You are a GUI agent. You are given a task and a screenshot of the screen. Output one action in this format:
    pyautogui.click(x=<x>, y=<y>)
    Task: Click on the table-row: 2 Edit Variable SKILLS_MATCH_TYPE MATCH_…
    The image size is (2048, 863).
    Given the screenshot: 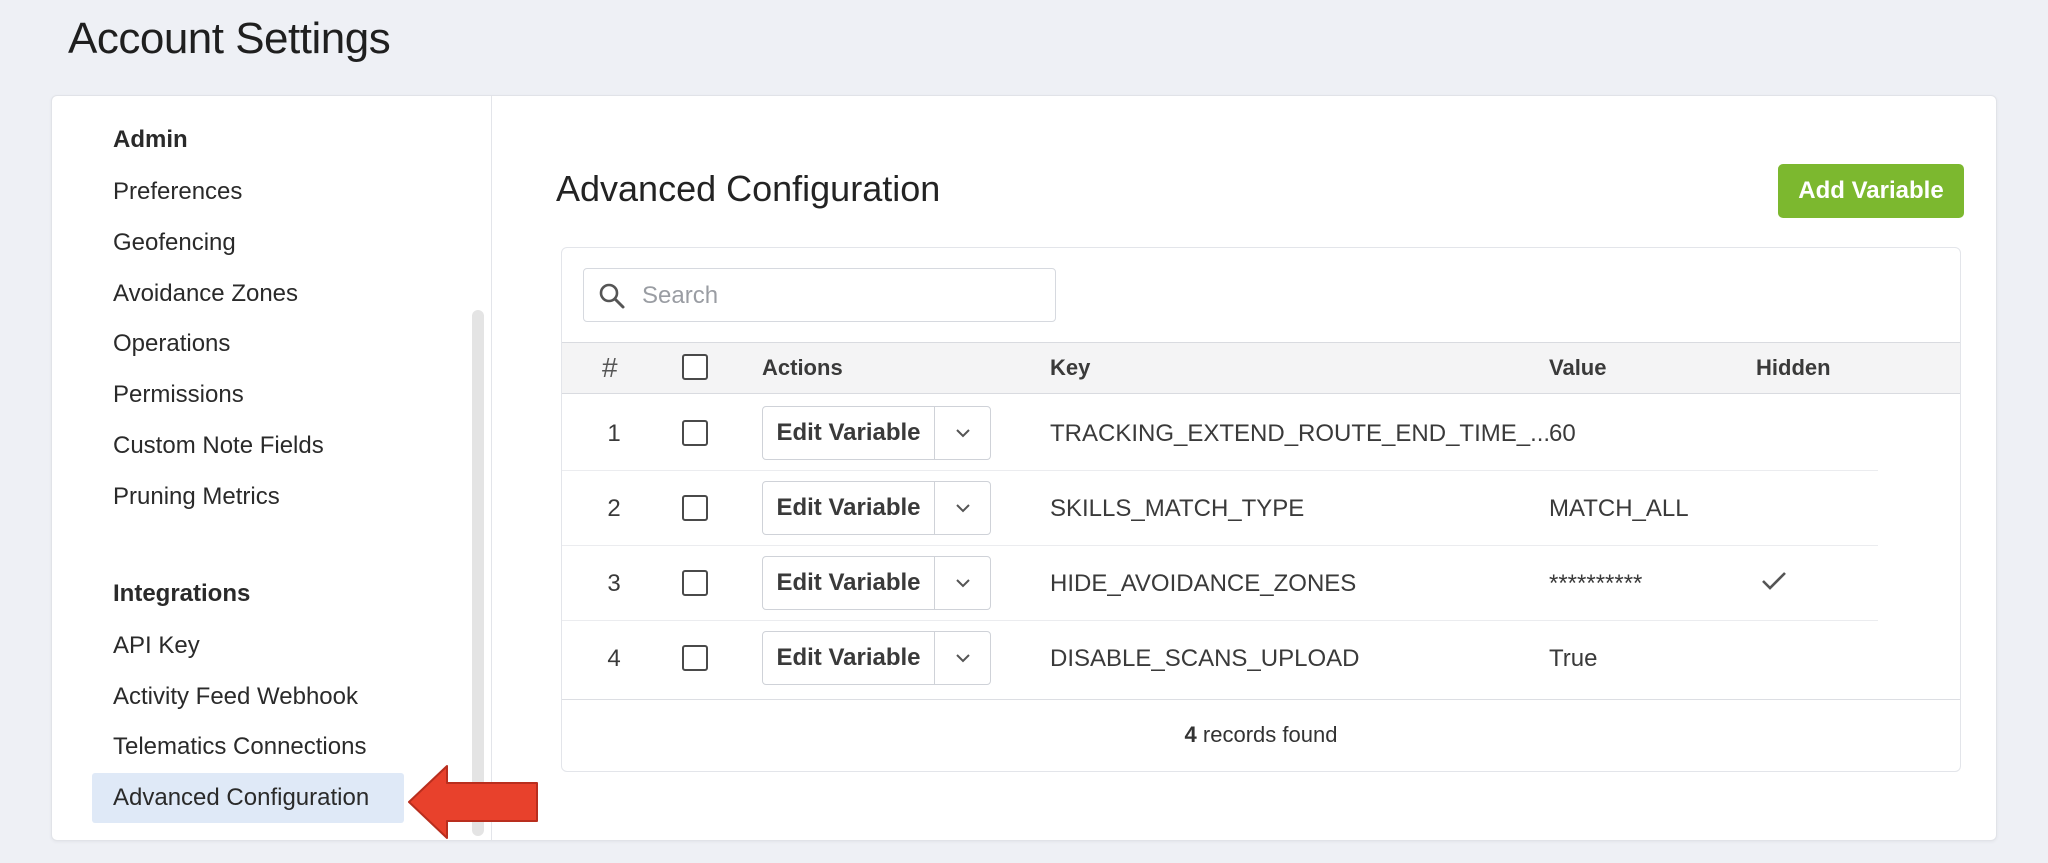 What is the action you would take?
    pyautogui.click(x=1261, y=508)
    